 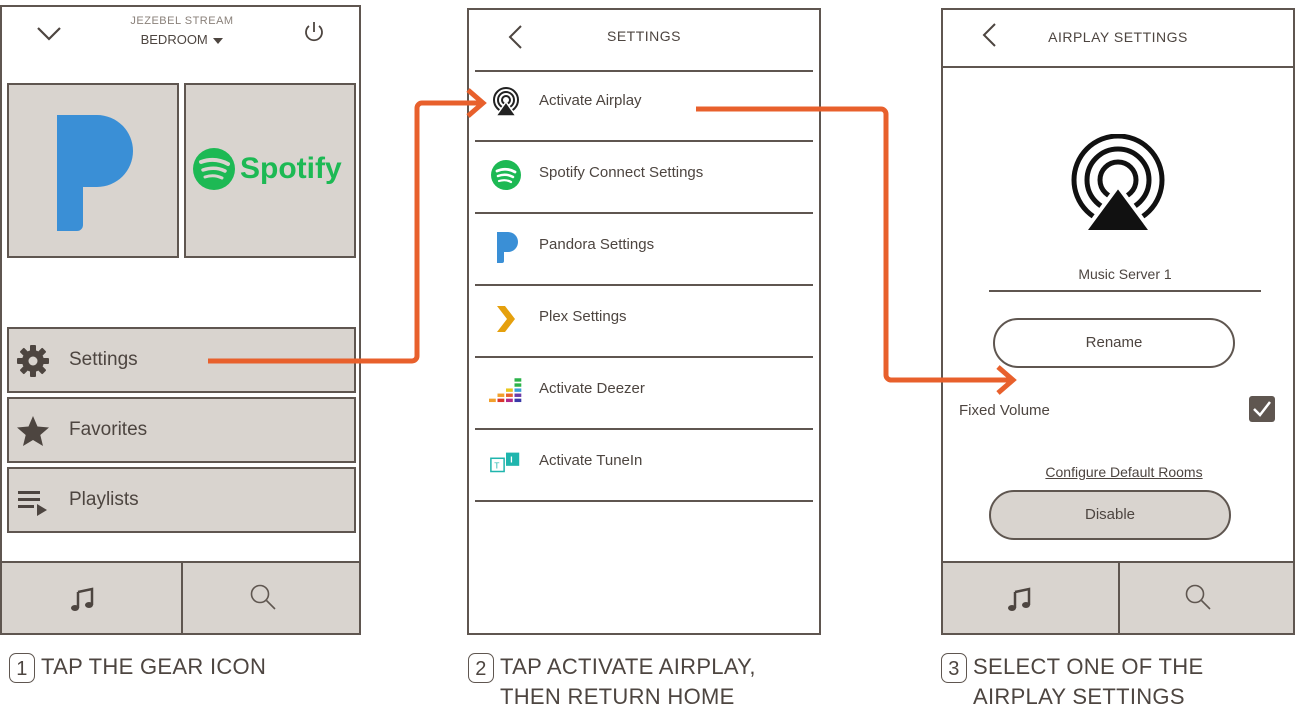 I want to click on settings-label: Settings, so click(x=103, y=359).